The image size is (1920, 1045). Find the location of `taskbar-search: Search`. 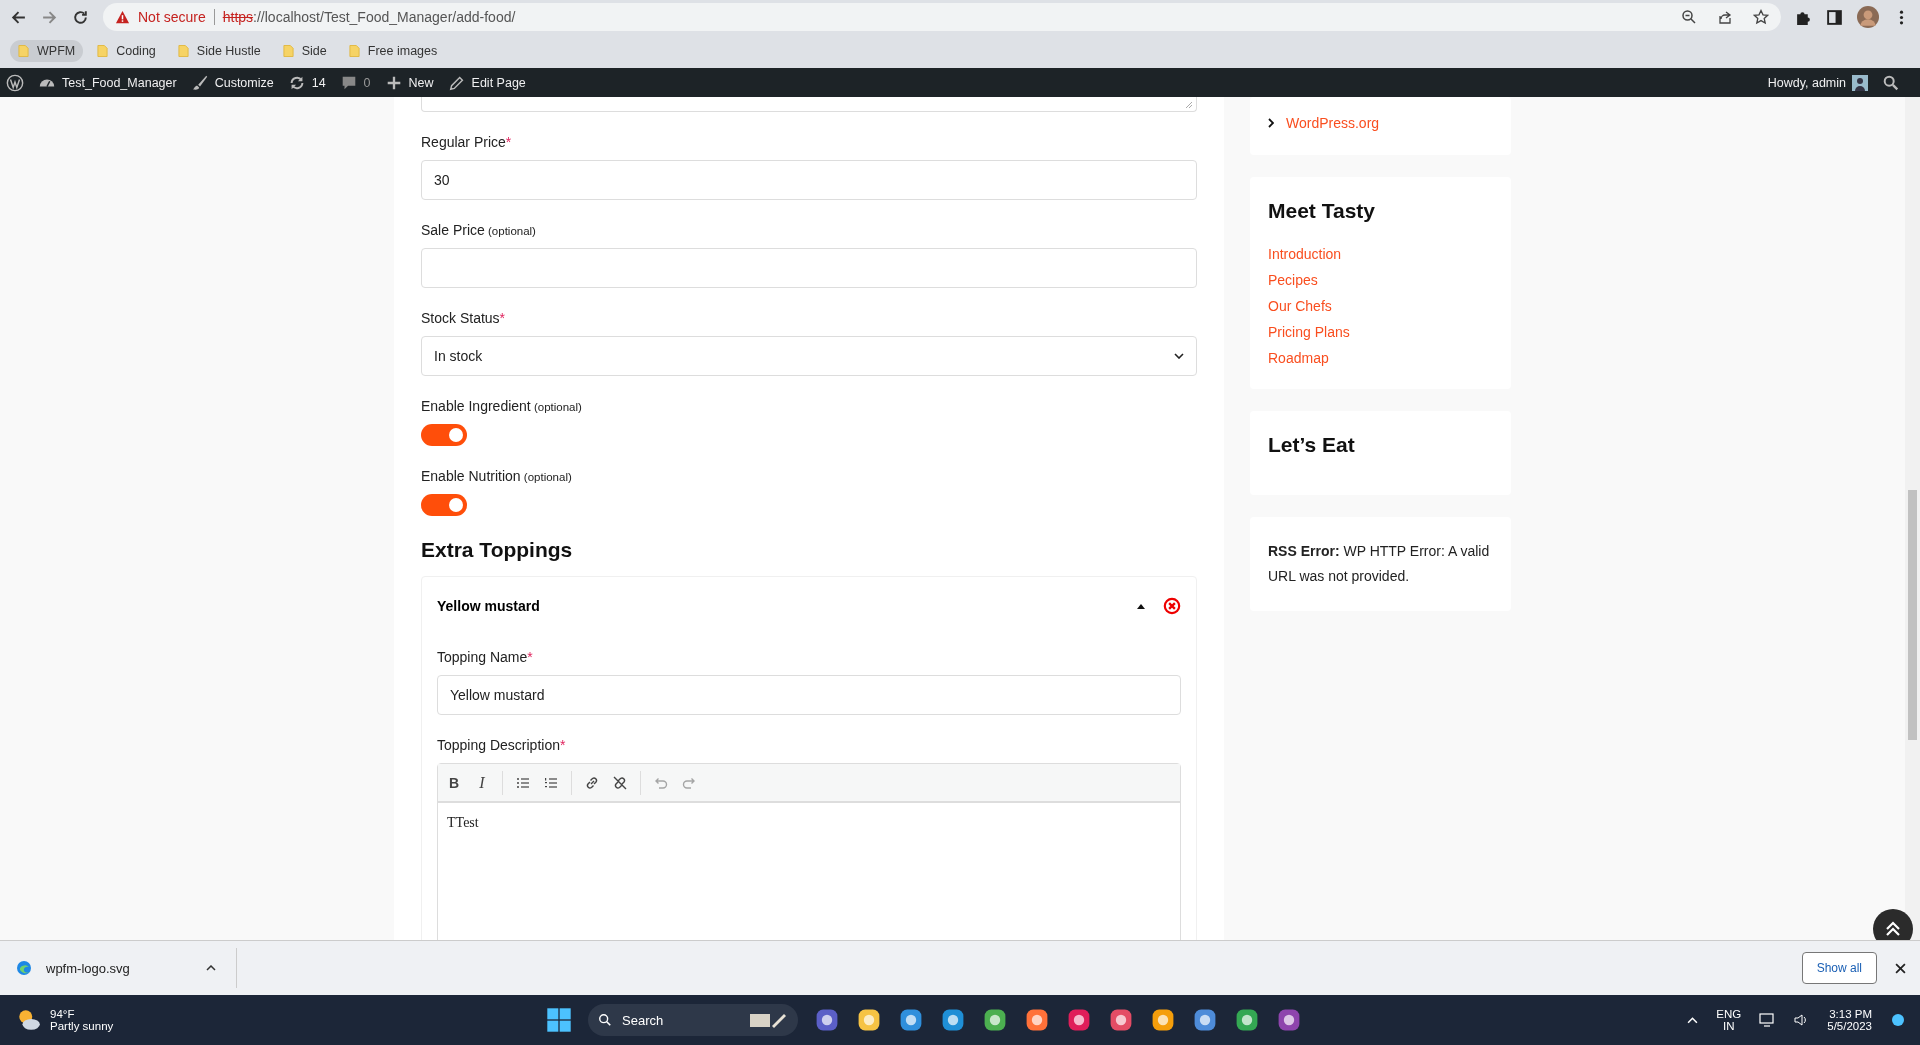

taskbar-search: Search is located at coordinates (693, 1020).